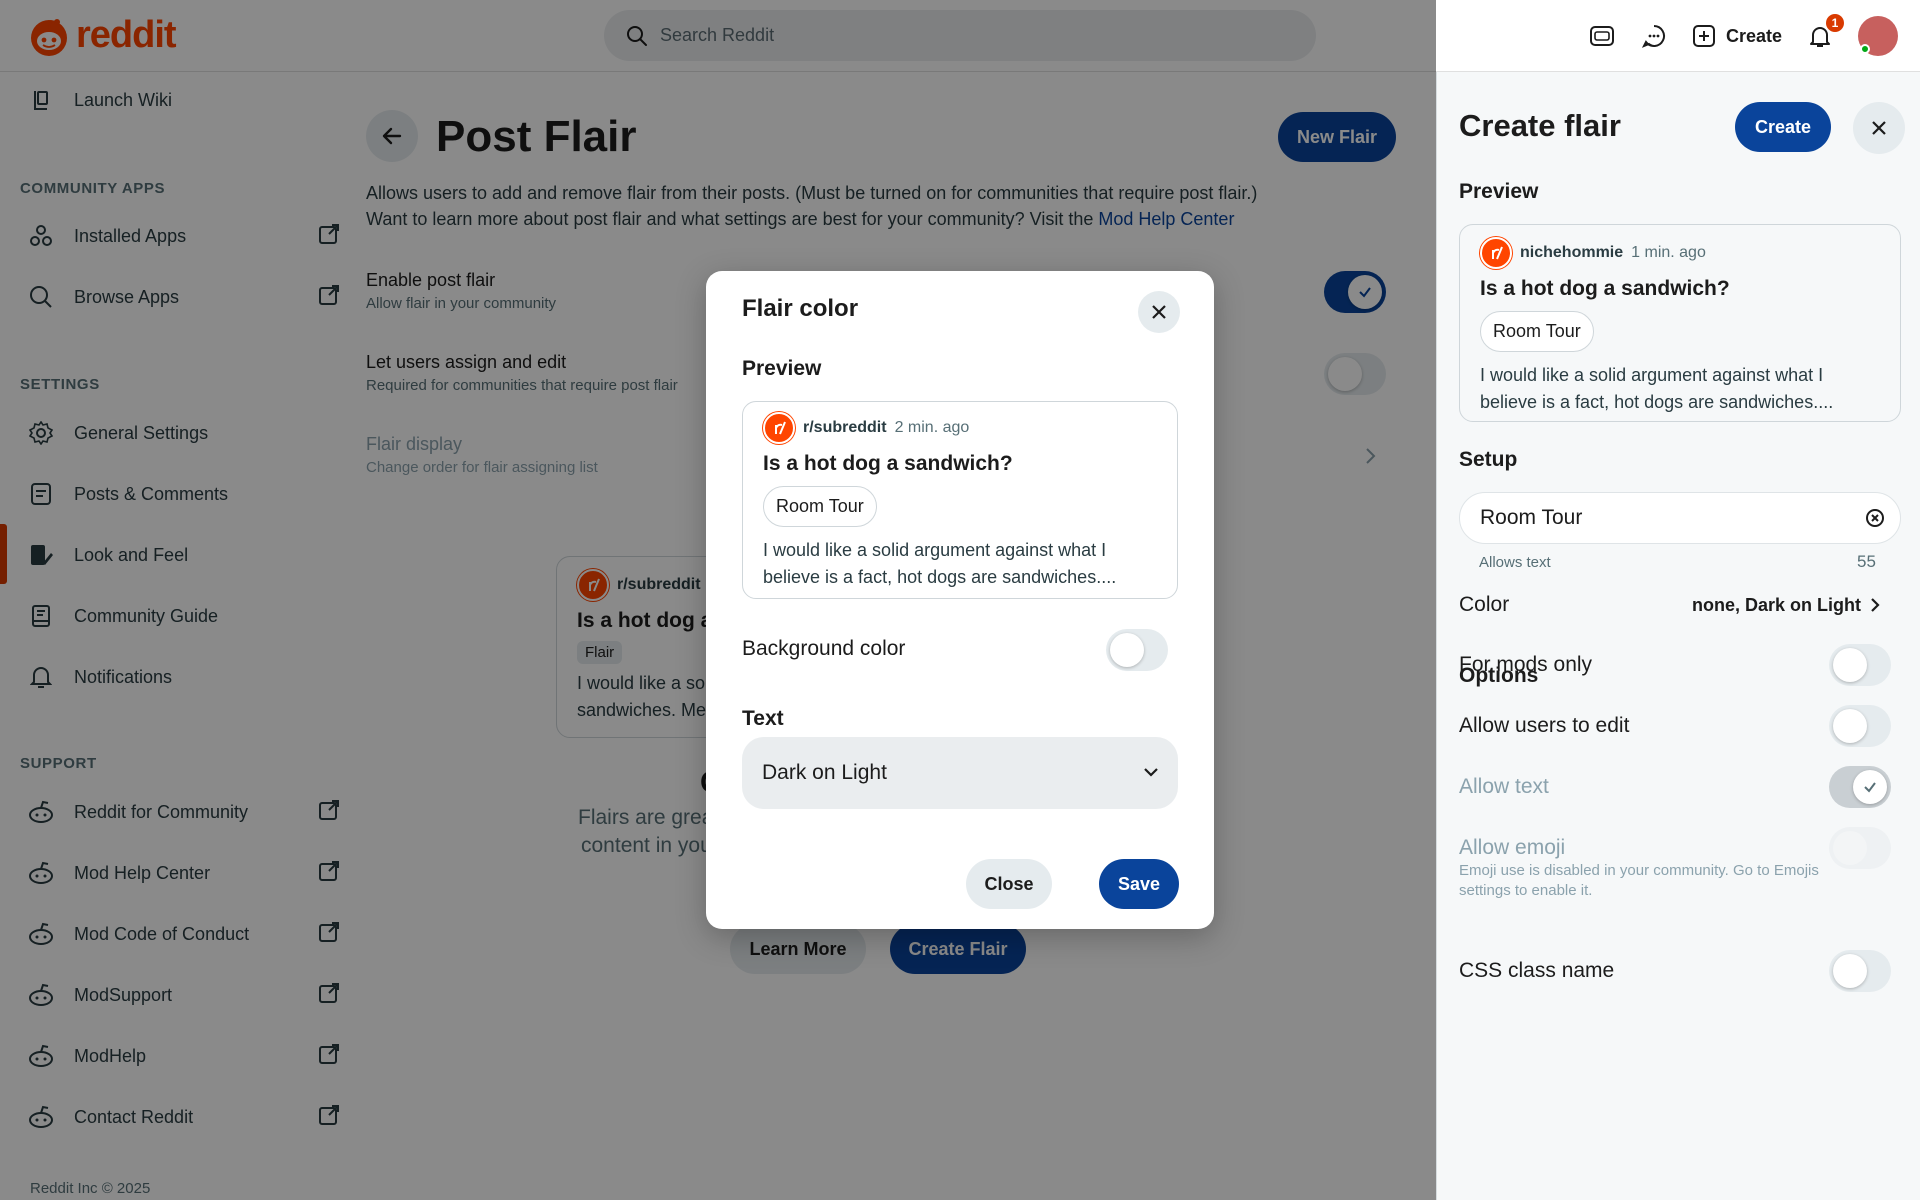 This screenshot has height=1200, width=1920. I want to click on post-time: 1 min. ago, so click(1668, 252).